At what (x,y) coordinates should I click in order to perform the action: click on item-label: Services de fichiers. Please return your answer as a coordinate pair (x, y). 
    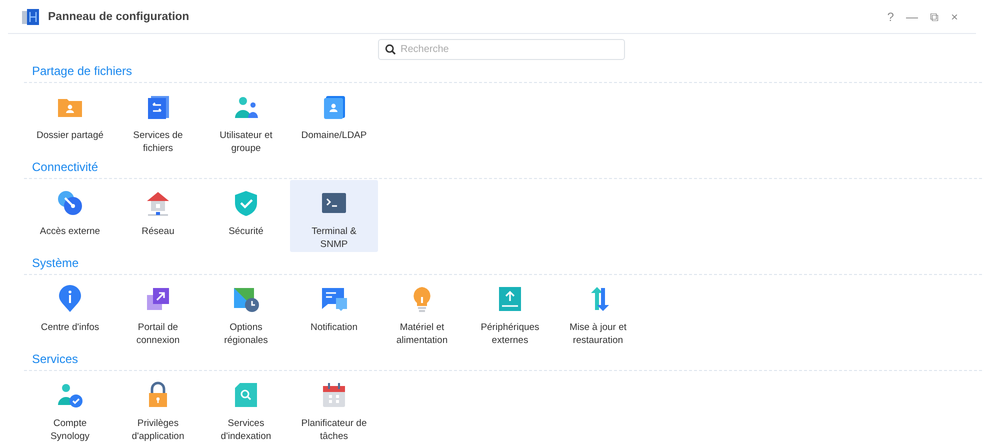
    Looking at the image, I should click on (158, 142).